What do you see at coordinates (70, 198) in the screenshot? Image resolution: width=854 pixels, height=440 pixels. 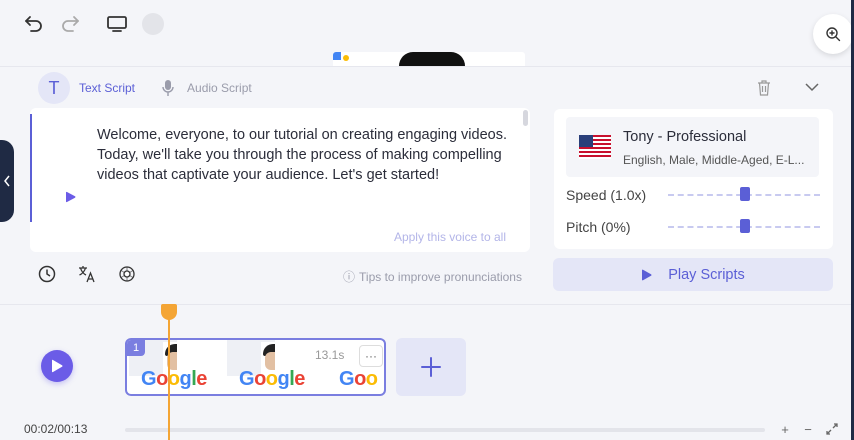 I see `play-segment-icon` at bounding box center [70, 198].